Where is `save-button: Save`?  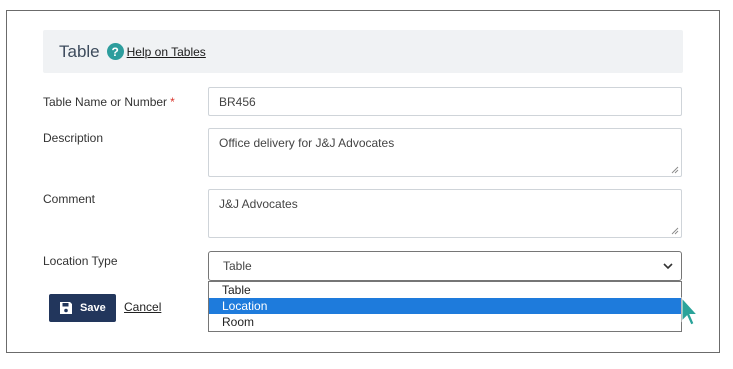
save-button: Save is located at coordinates (82, 308).